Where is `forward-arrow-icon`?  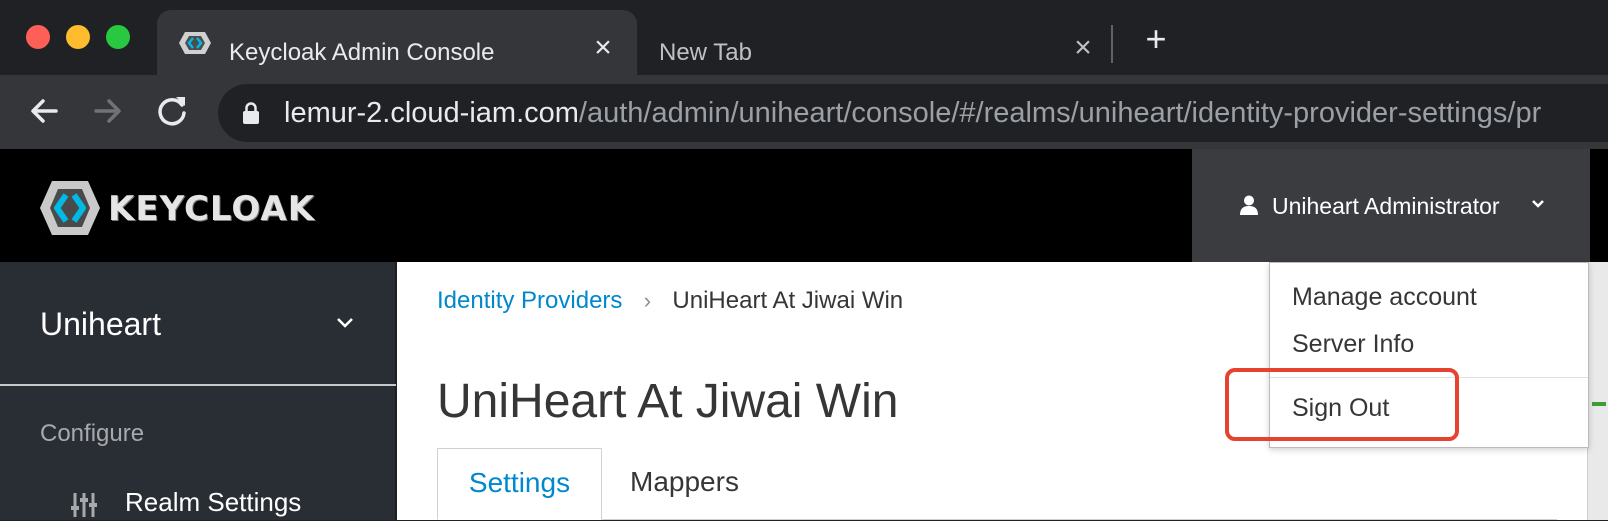
forward-arrow-icon is located at coordinates (108, 111).